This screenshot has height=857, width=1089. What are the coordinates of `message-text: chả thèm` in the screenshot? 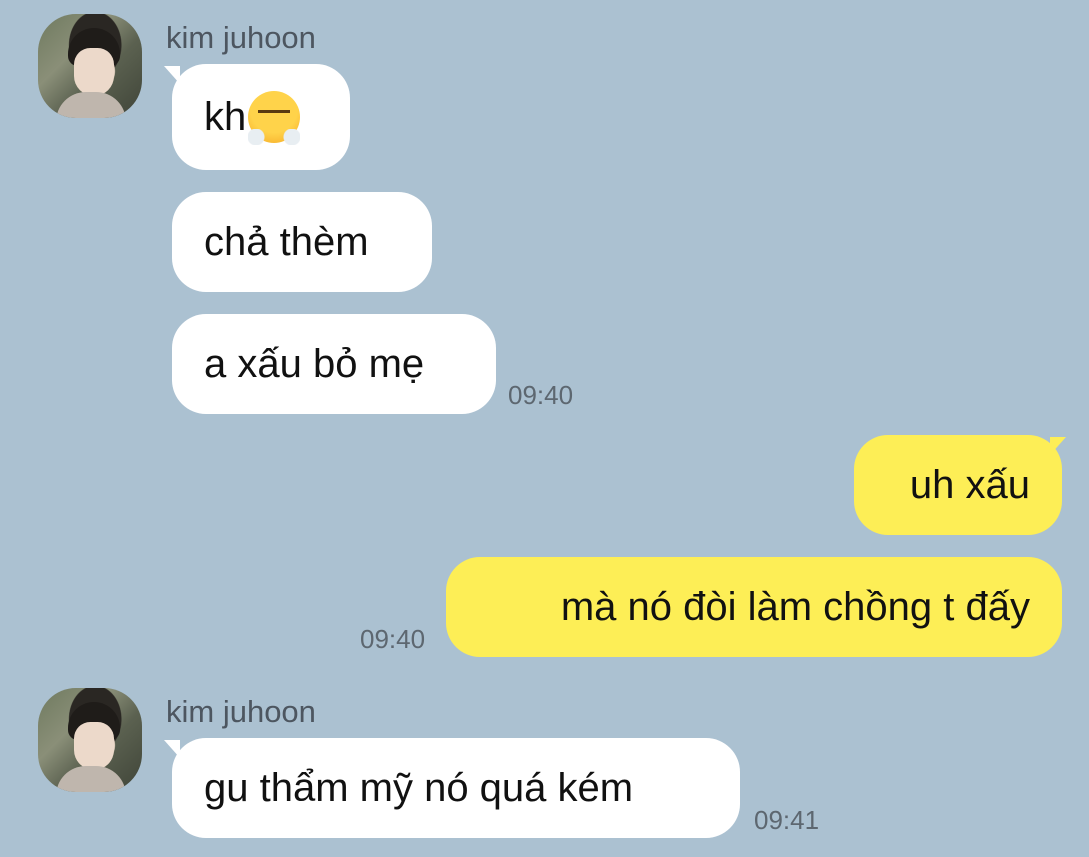 It's located at (286, 241).